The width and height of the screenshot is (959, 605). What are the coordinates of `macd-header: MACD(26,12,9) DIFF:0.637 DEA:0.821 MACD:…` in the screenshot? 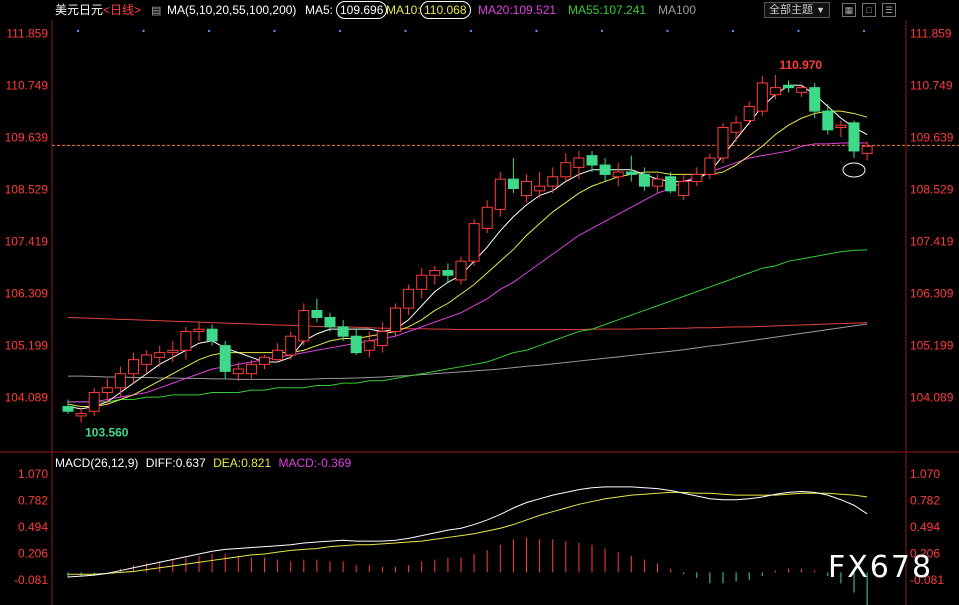 It's located at (205, 463).